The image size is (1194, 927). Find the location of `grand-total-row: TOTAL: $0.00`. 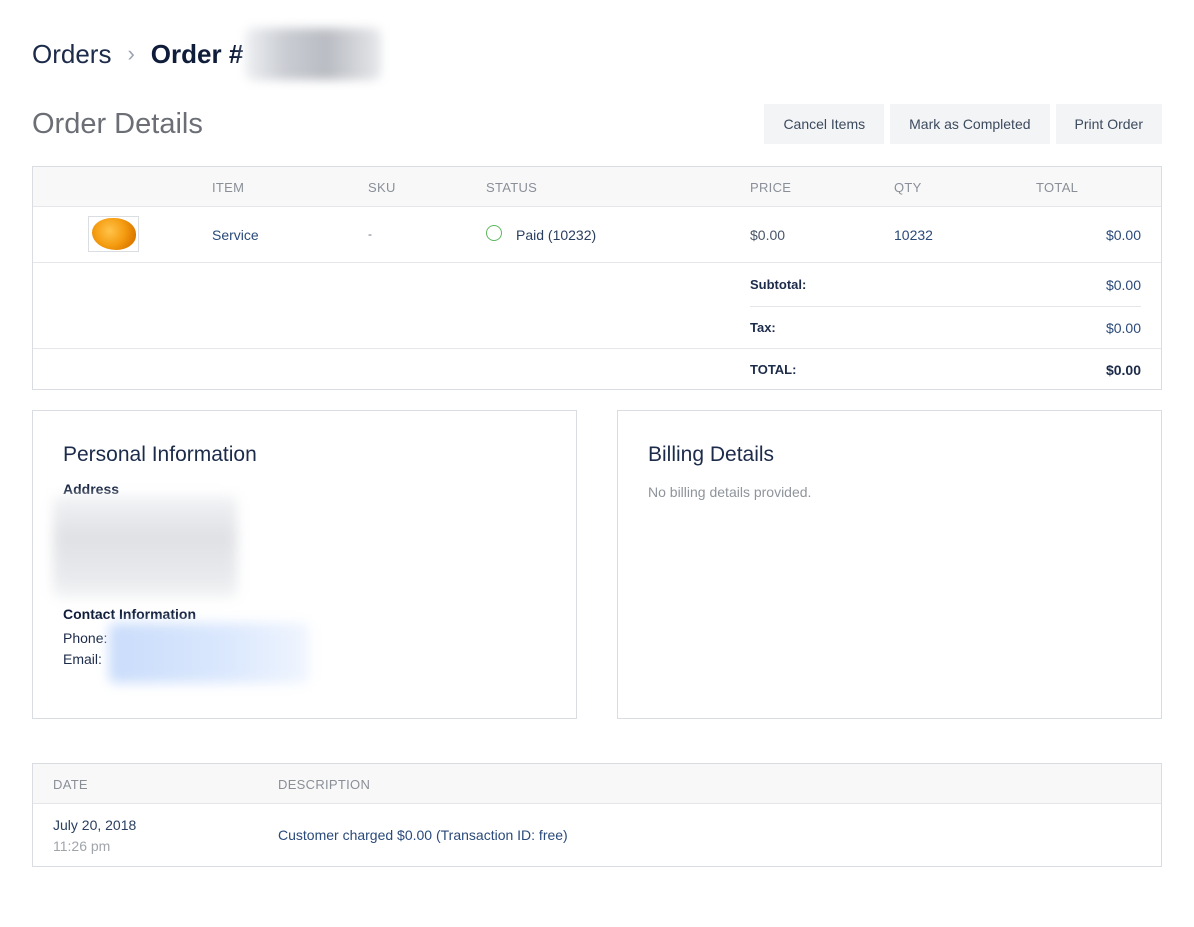

grand-total-row: TOTAL: $0.00 is located at coordinates (597, 369).